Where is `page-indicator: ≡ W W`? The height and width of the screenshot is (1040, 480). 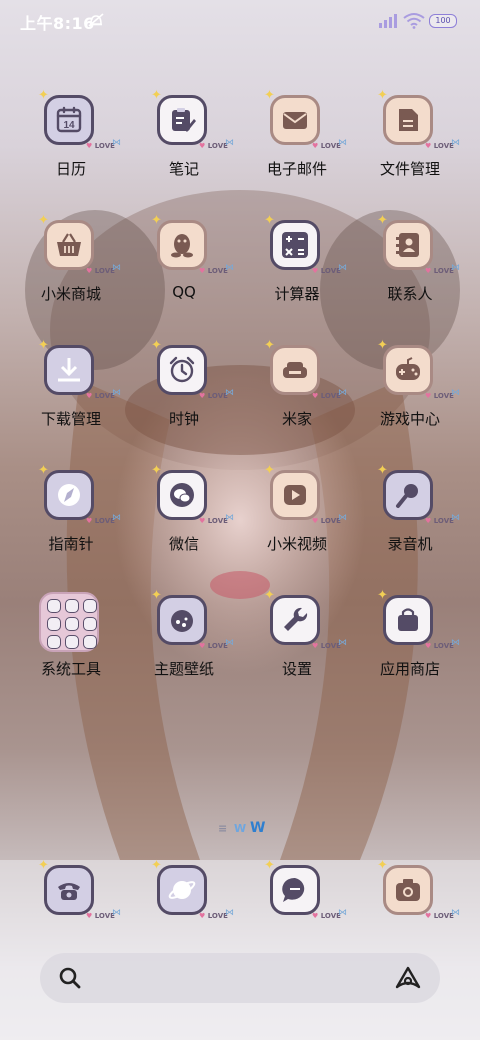 page-indicator: ≡ W W is located at coordinates (243, 828).